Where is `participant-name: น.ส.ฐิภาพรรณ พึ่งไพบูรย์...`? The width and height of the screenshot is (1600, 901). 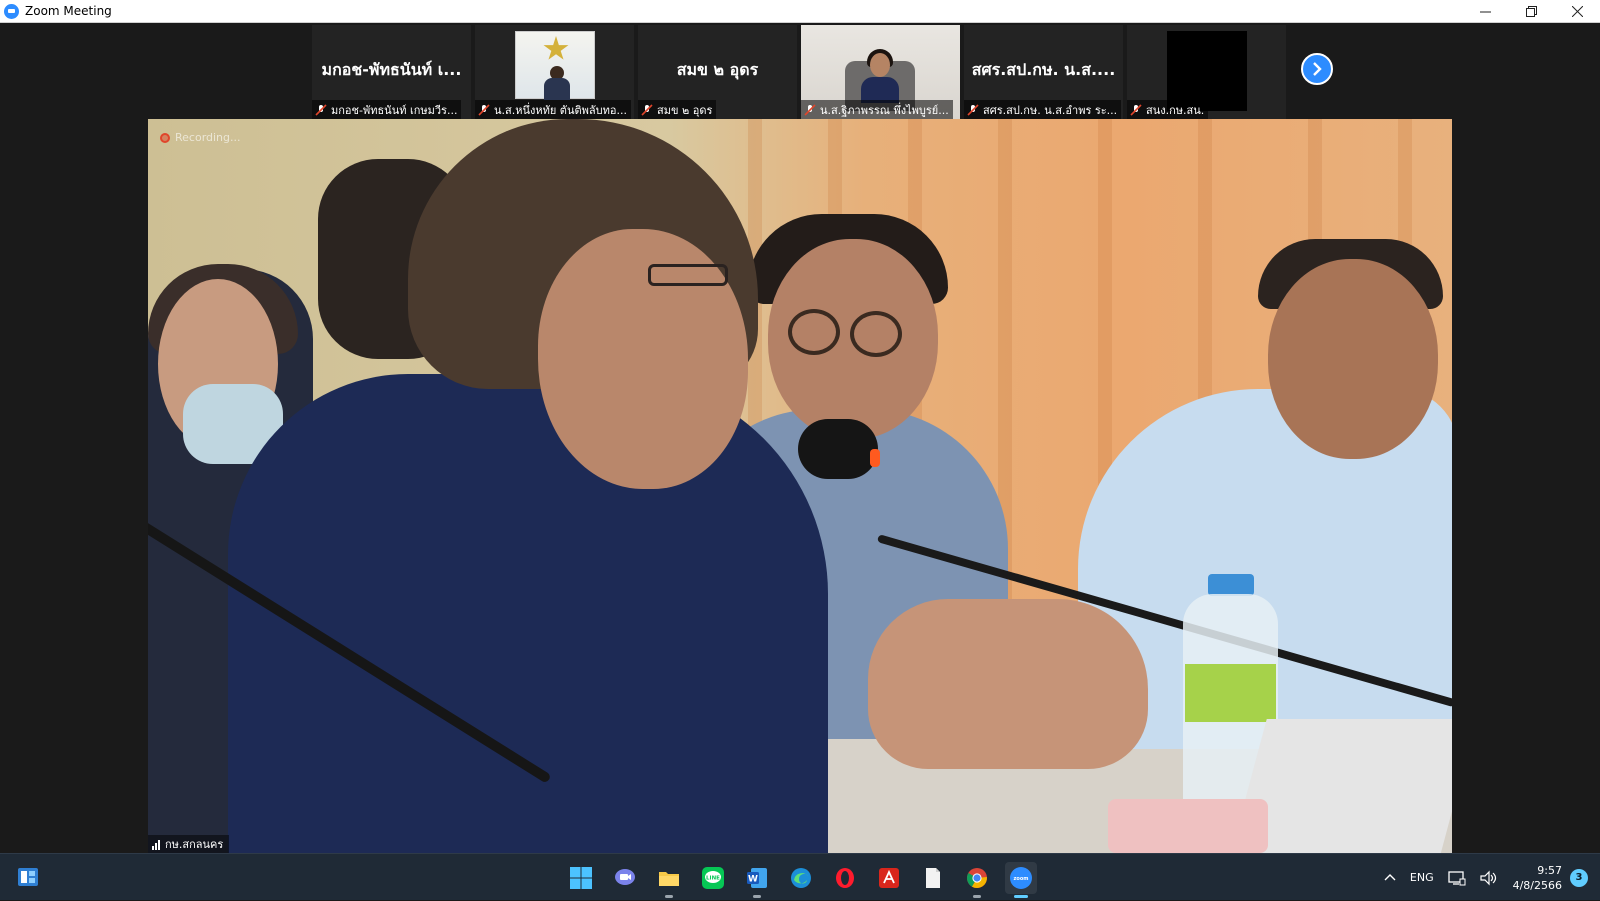 participant-name: น.ส.ฐิภาพรรณ พึ่งไพบูรย์... is located at coordinates (884, 110).